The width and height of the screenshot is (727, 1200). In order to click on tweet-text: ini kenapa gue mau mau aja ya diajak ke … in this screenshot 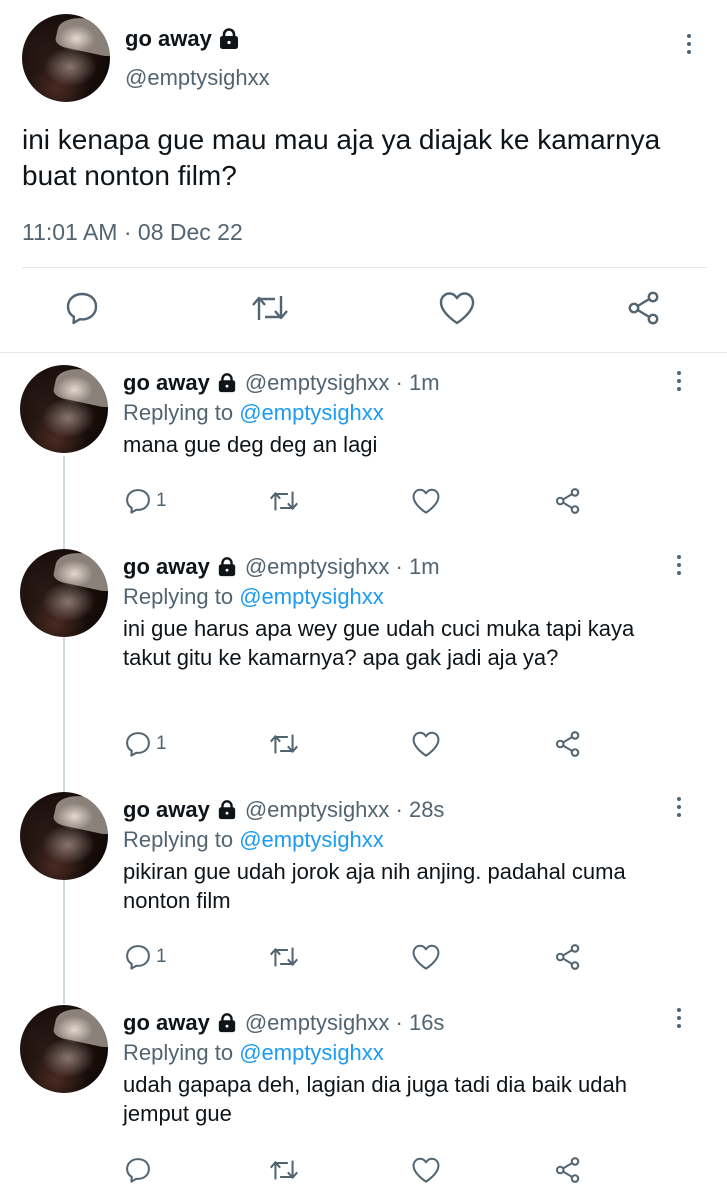, I will do `click(341, 157)`.